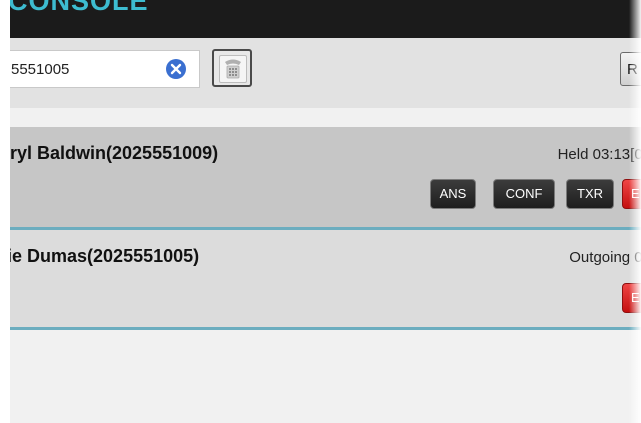 Image resolution: width=641 pixels, height=423 pixels. Describe the element at coordinates (605, 257) in the screenshot. I see `call-status: Outgoing 00` at that location.